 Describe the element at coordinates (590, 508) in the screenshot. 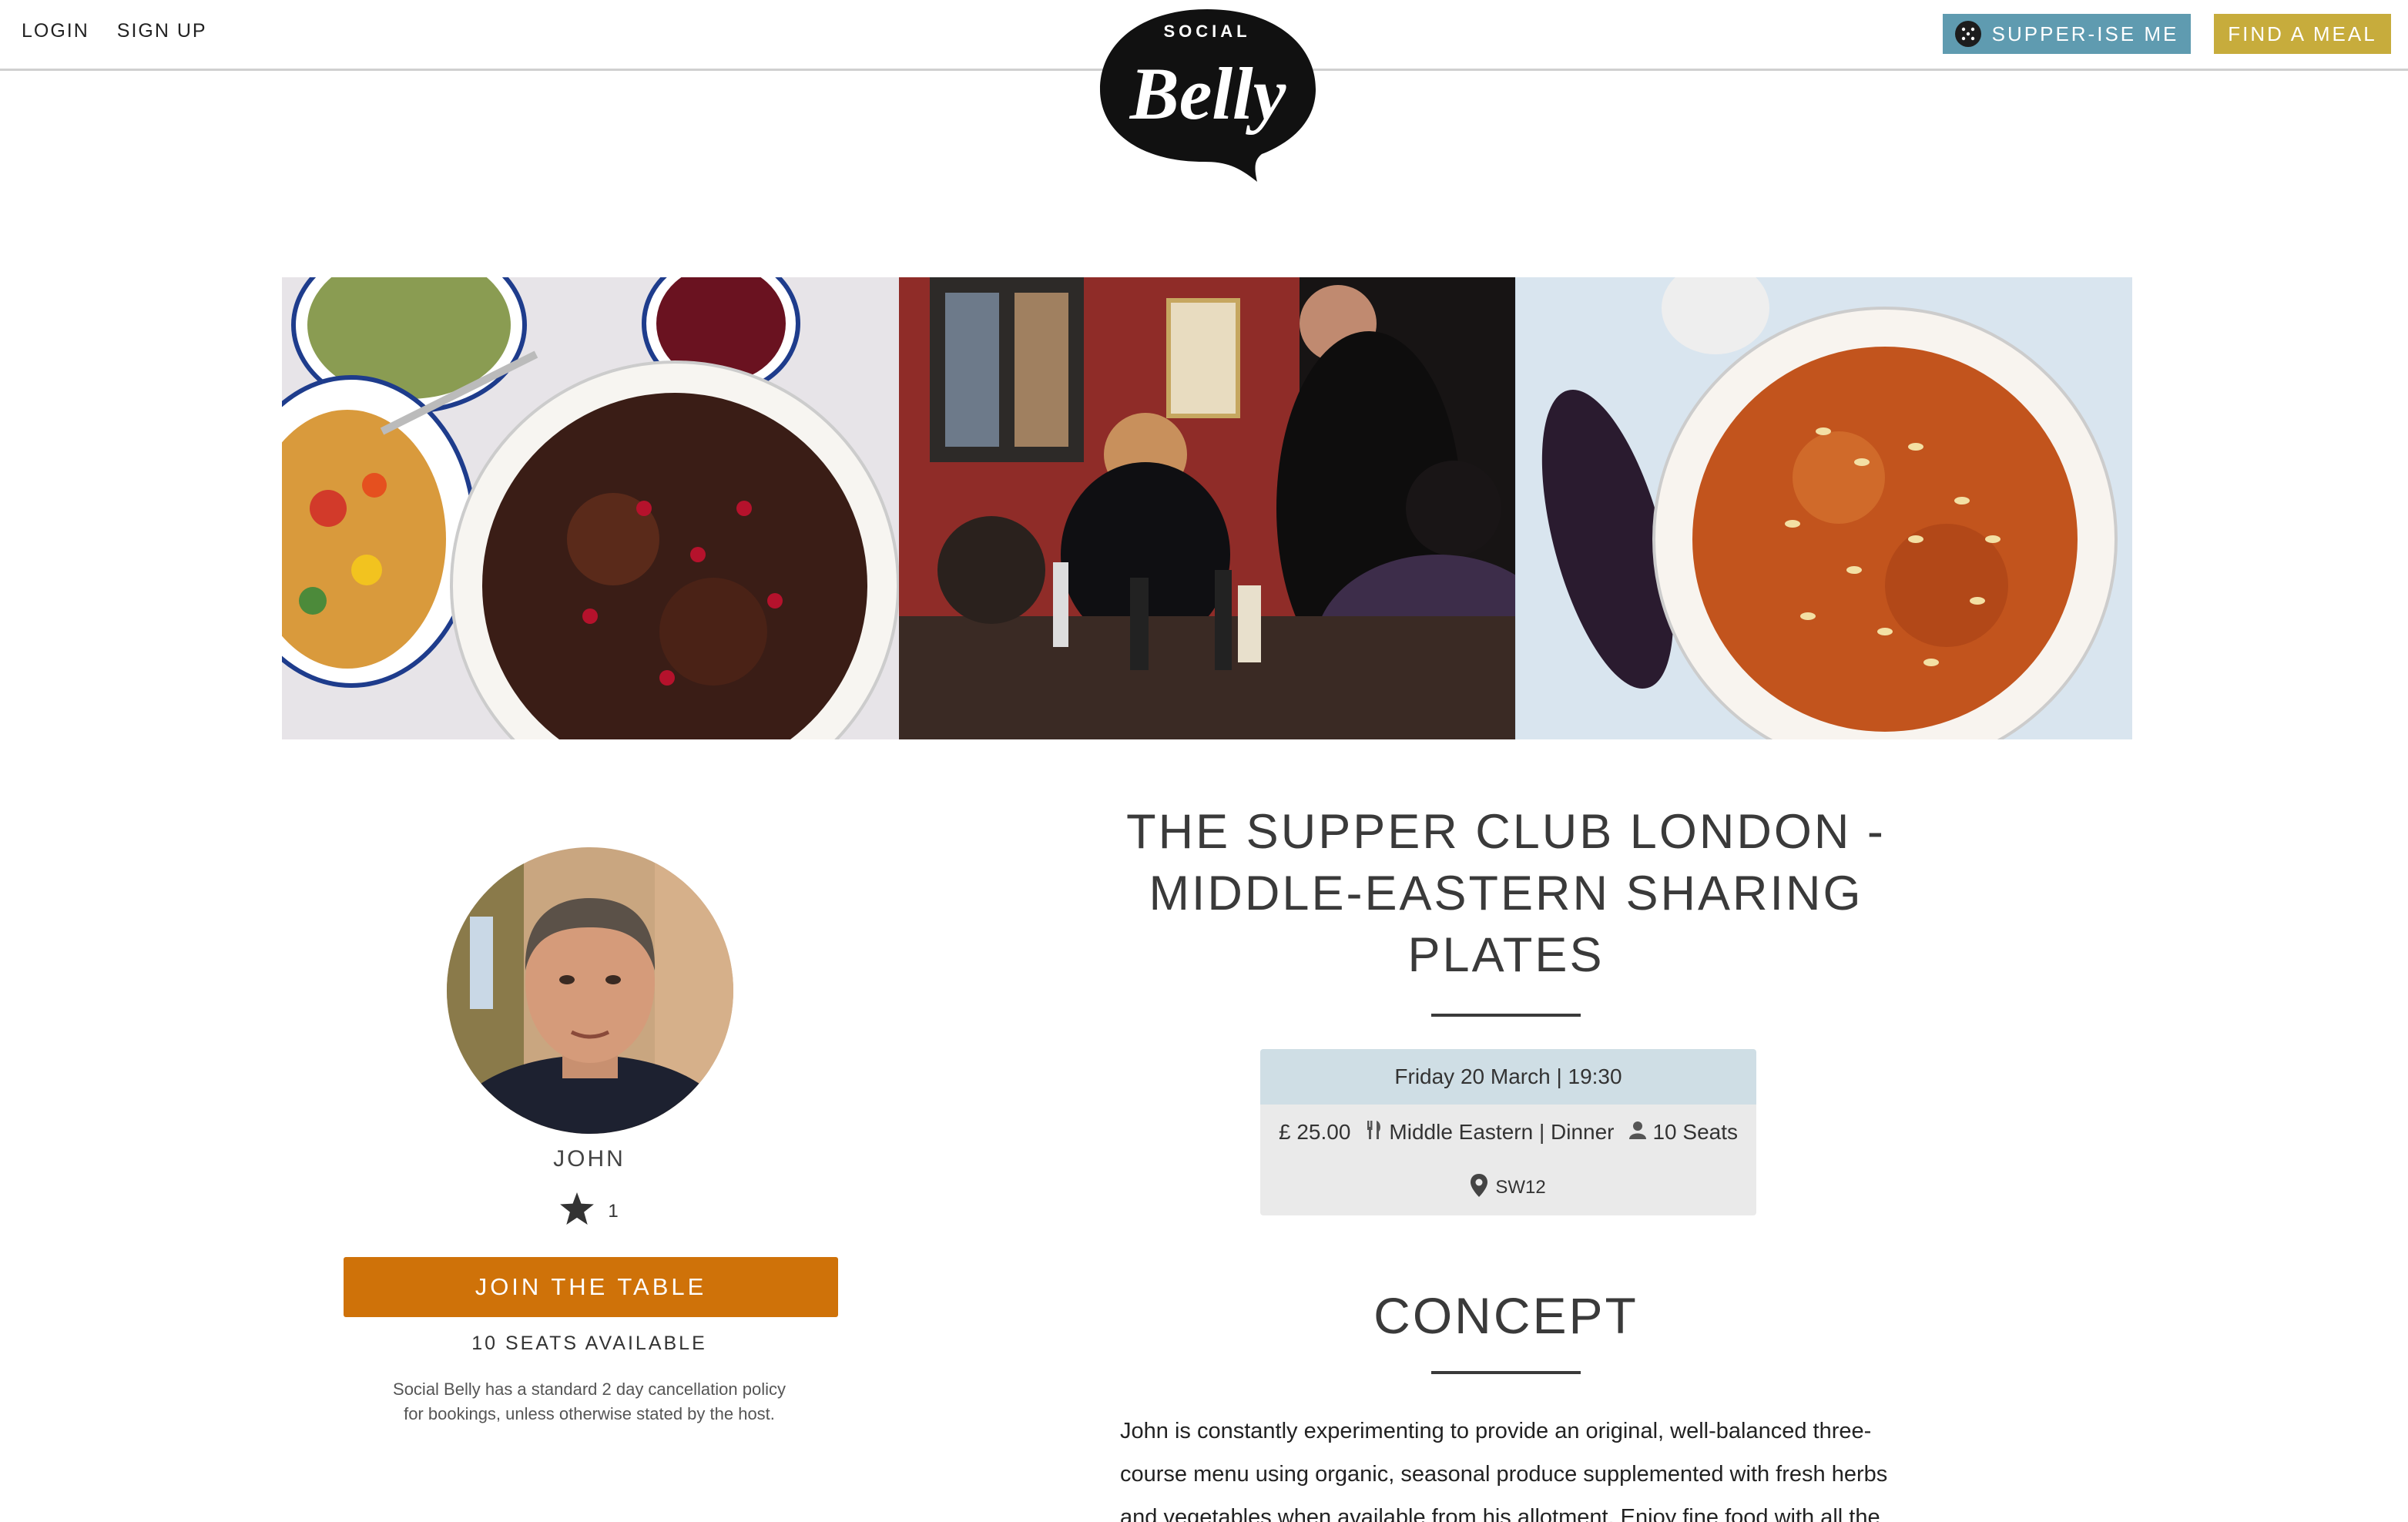

I see `food-photo-pomegranate-stew` at that location.